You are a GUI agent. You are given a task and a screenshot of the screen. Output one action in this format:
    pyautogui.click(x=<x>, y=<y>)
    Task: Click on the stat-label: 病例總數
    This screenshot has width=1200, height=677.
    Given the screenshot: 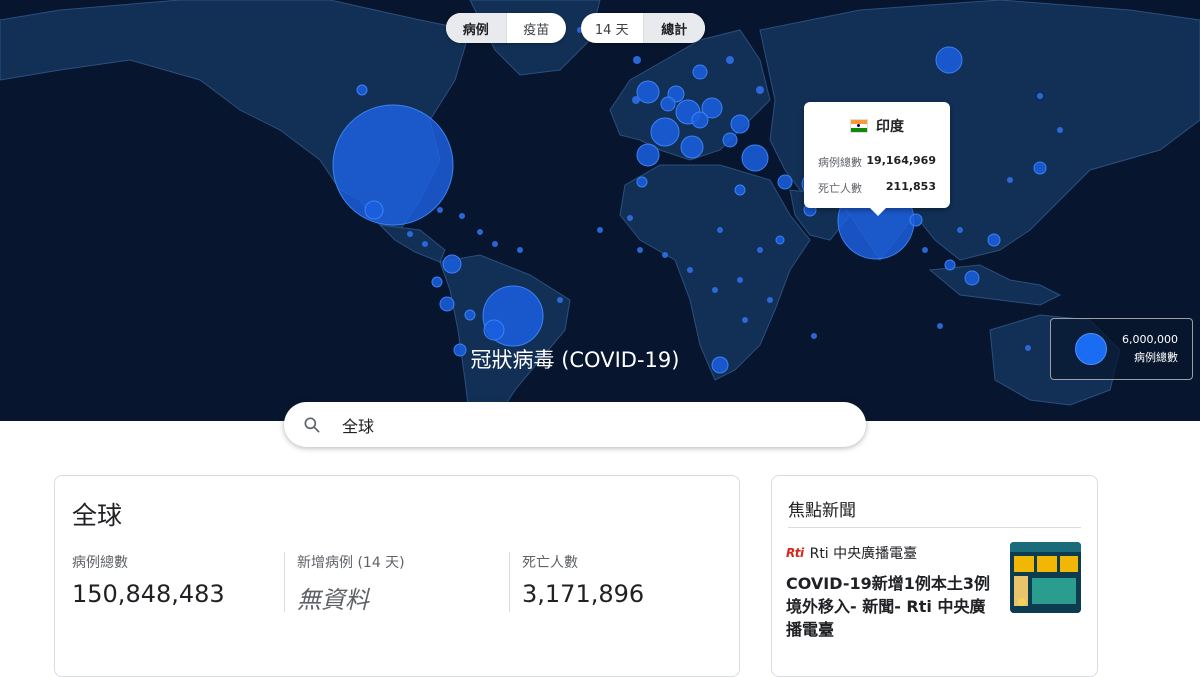 What is the action you would take?
    pyautogui.click(x=100, y=563)
    